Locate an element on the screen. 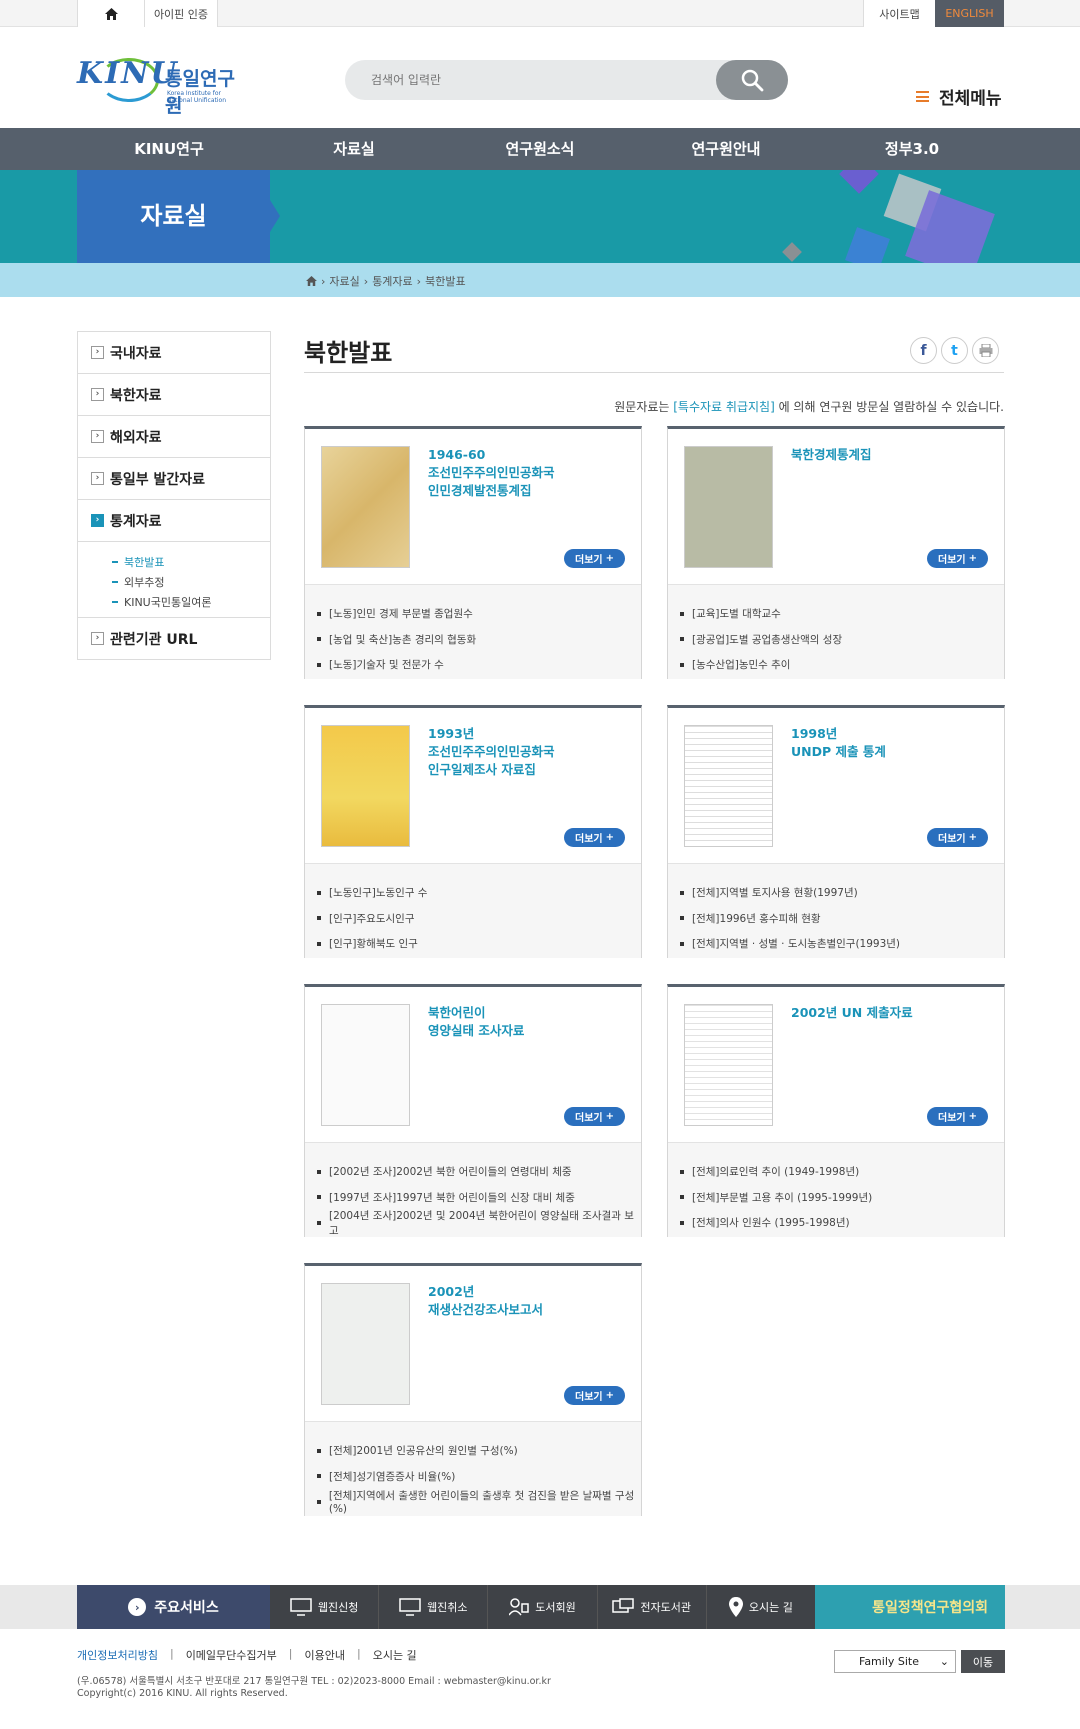 The image size is (1080, 1729). list-item: [인구]주요도시인구 is located at coordinates (479, 919).